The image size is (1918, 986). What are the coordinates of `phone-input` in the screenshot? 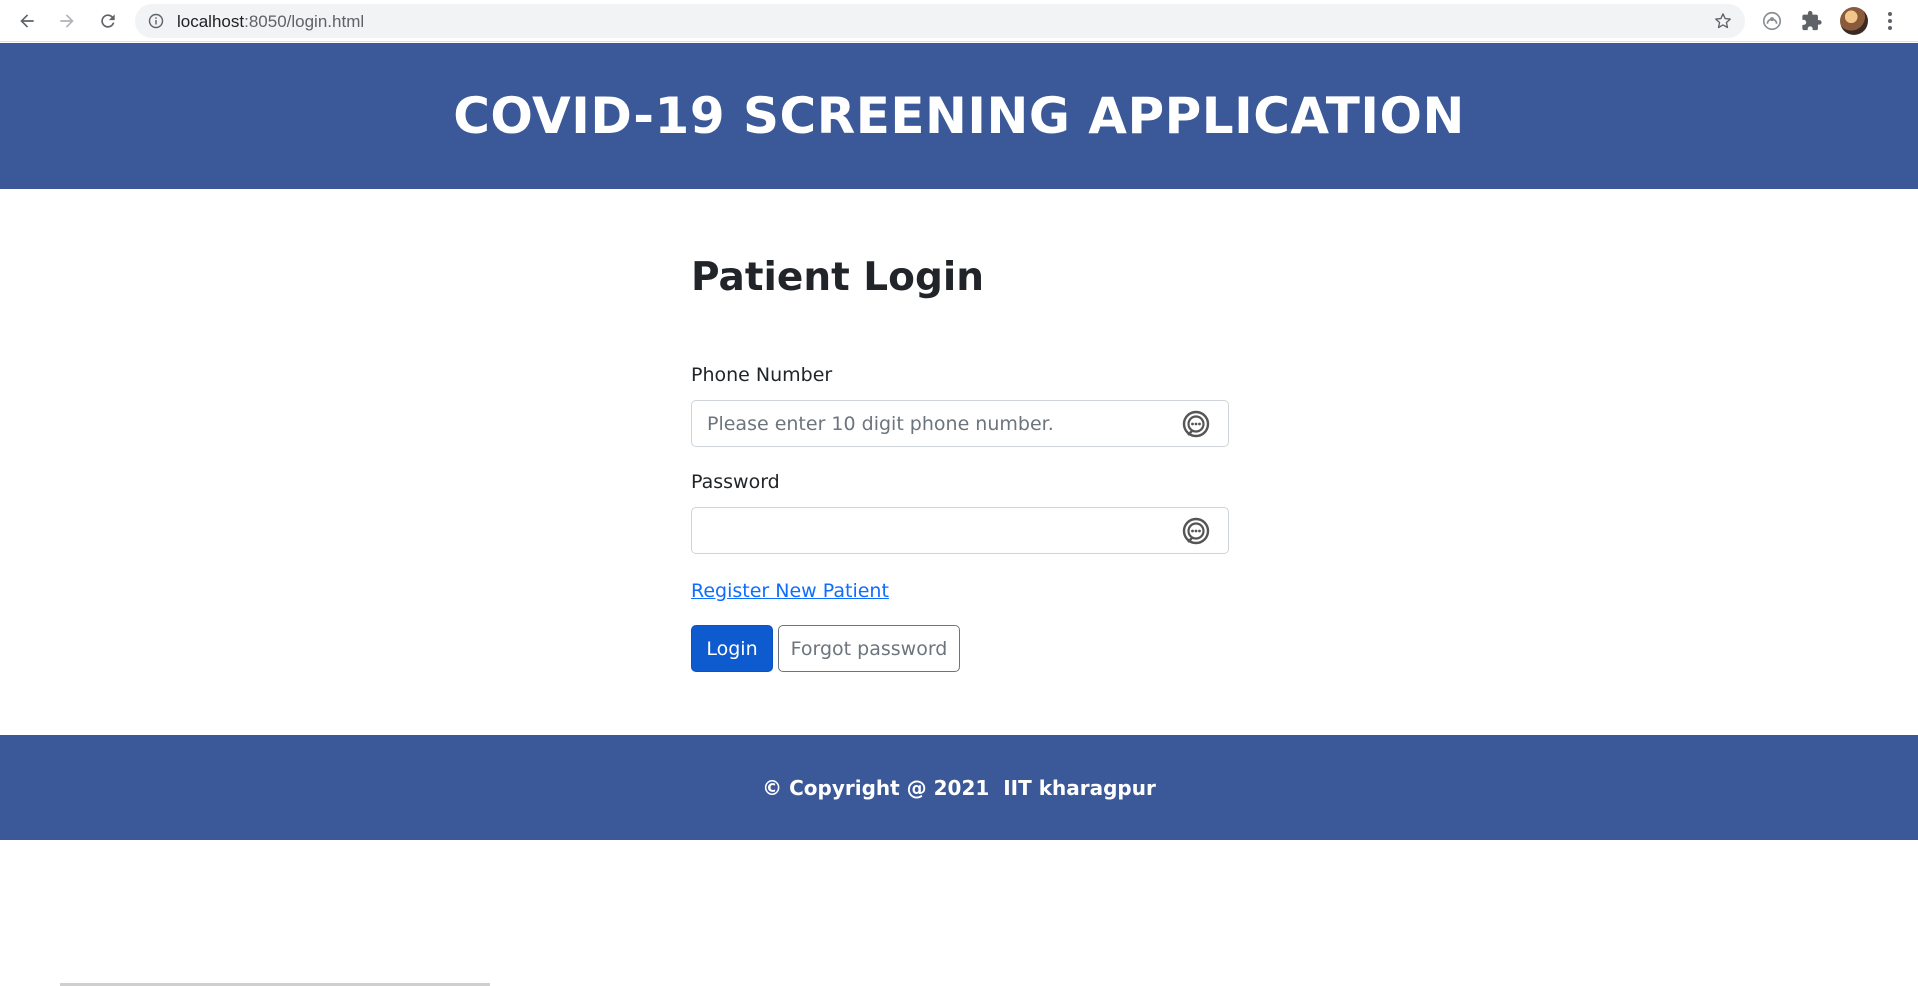 It's located at (960, 423).